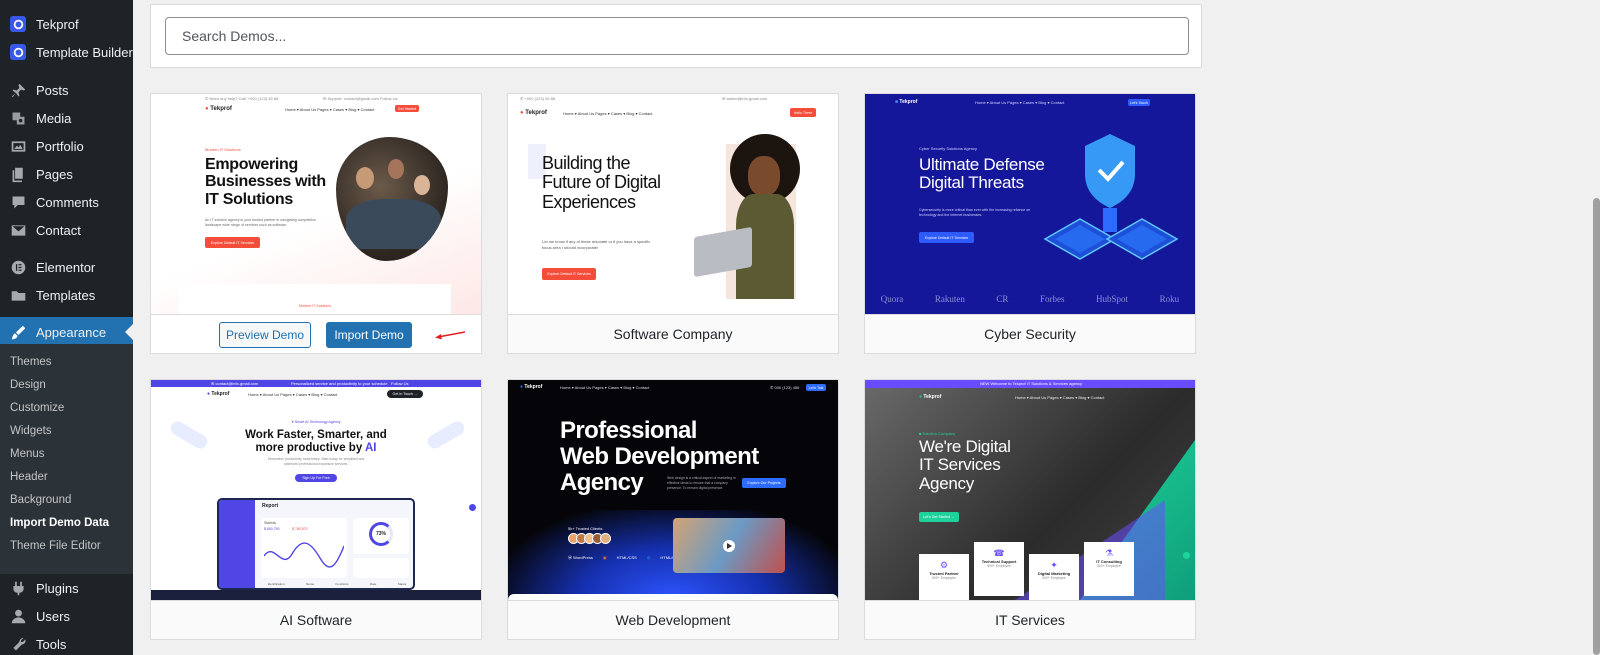  What do you see at coordinates (27, 454) in the screenshot?
I see `submenu-menus: Menus` at bounding box center [27, 454].